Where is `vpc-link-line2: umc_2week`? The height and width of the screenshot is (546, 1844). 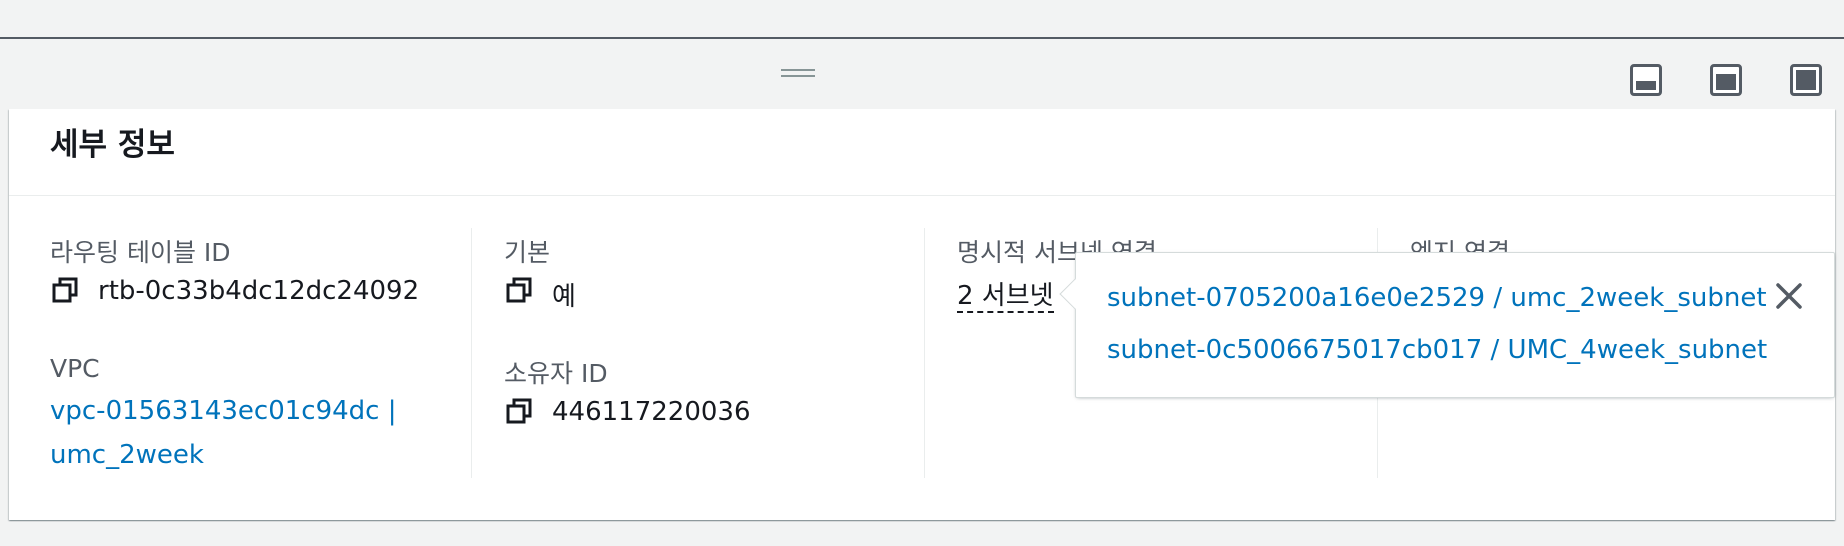 vpc-link-line2: umc_2week is located at coordinates (127, 455).